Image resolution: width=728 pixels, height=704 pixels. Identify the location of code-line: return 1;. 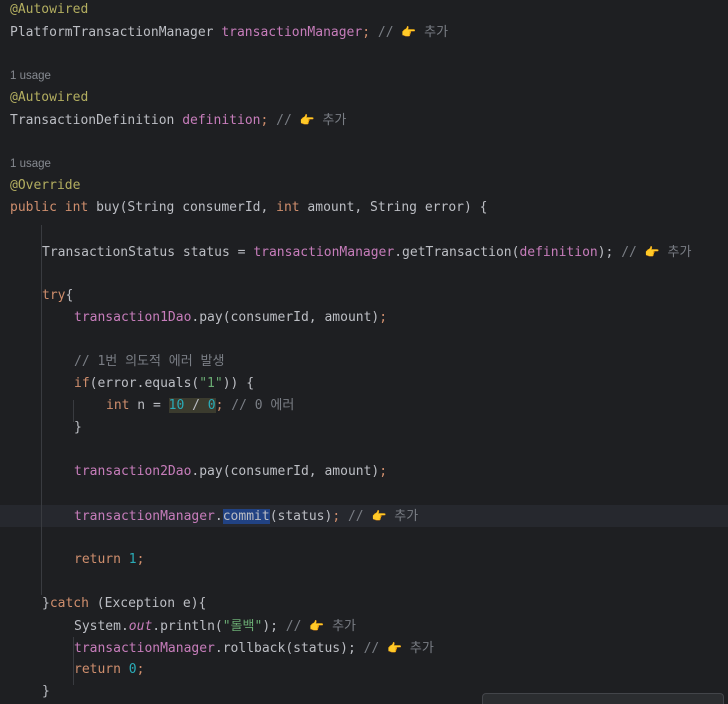
(401, 560).